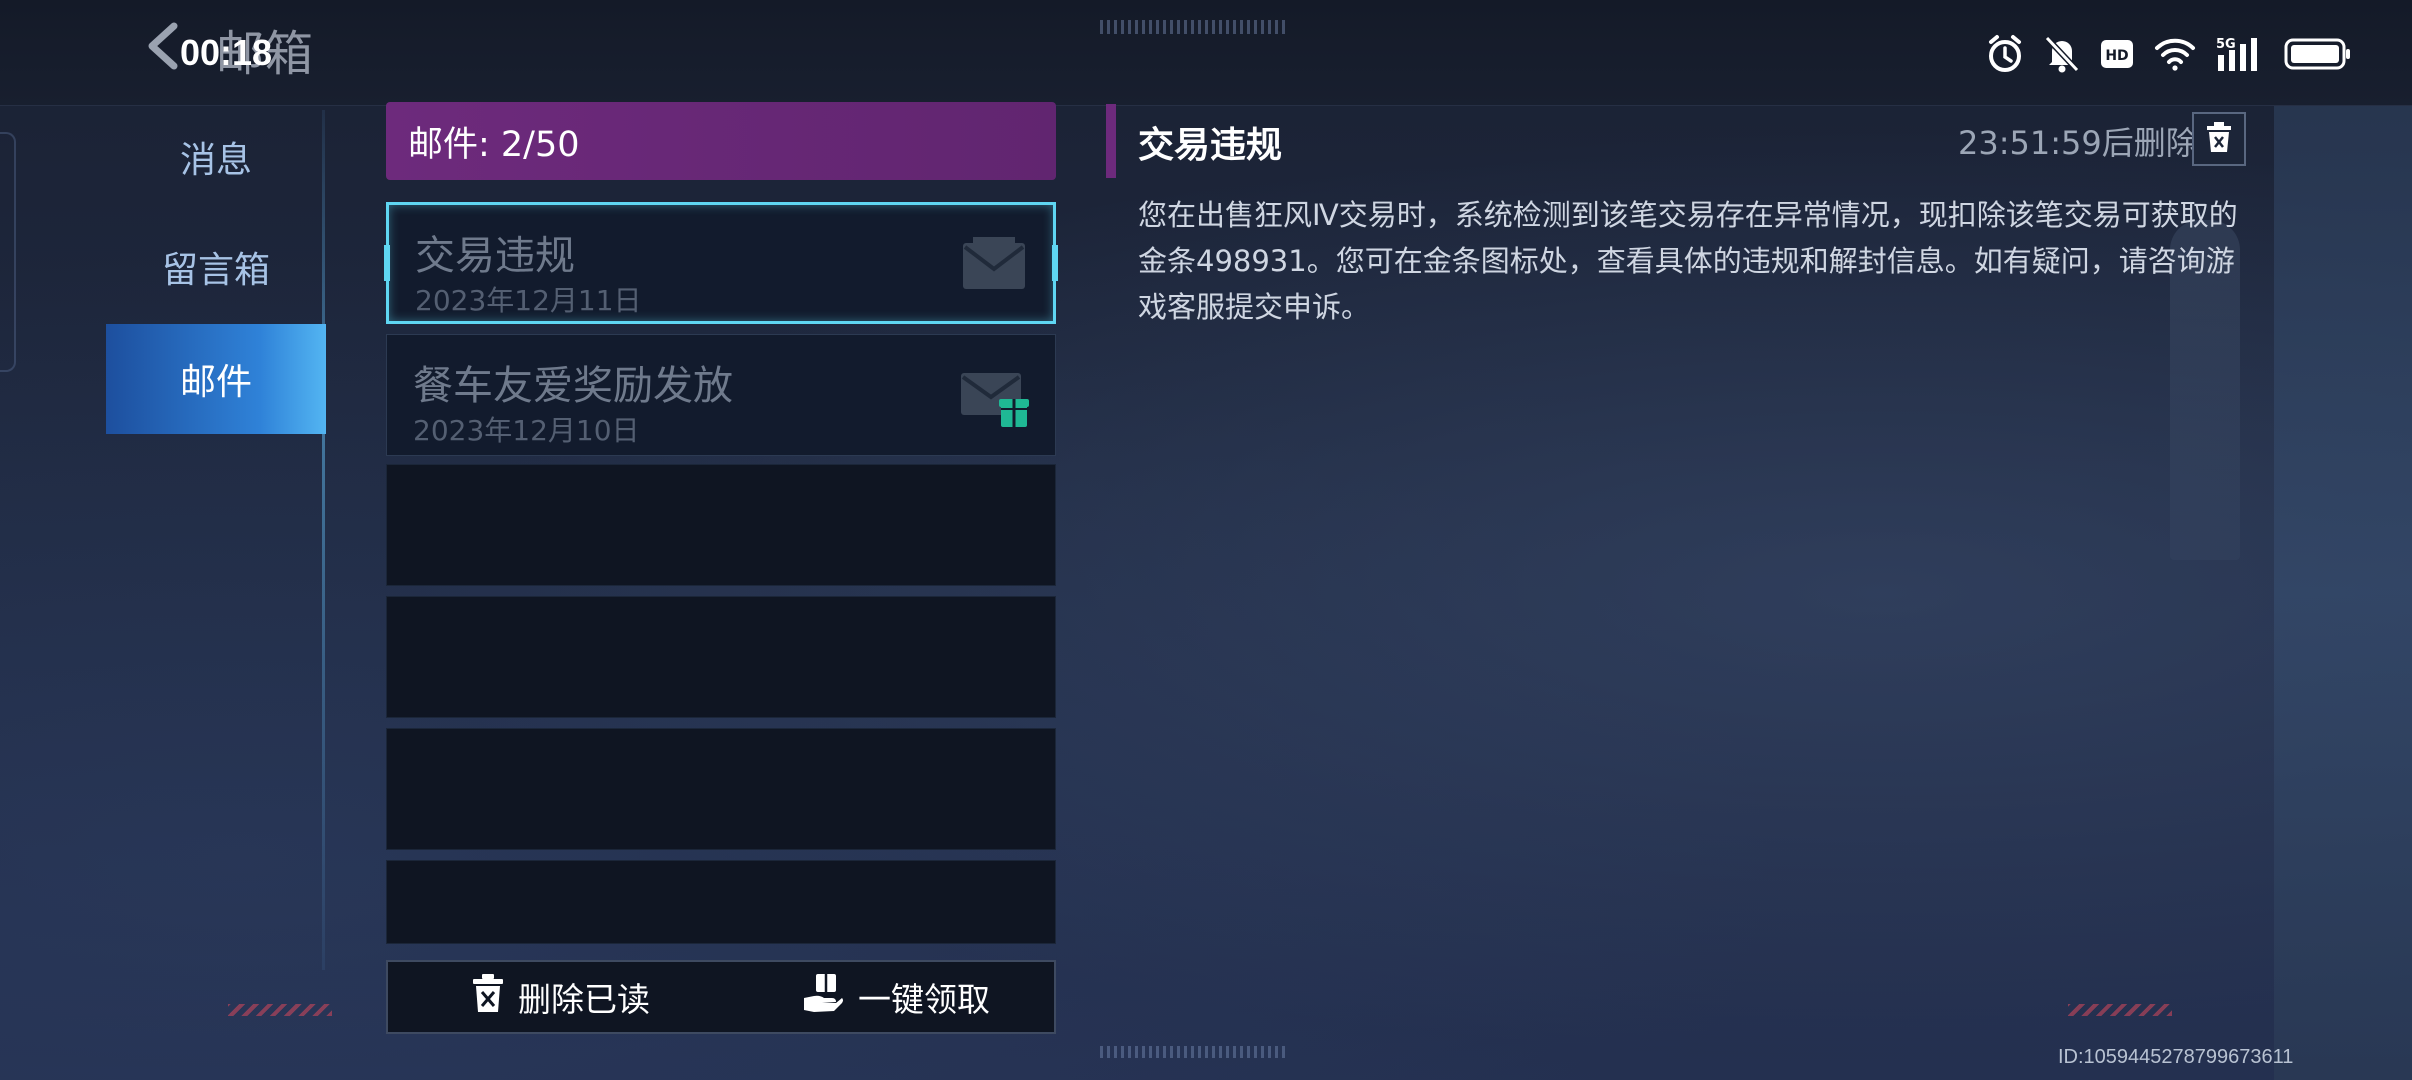  I want to click on battery-icon, so click(2318, 54).